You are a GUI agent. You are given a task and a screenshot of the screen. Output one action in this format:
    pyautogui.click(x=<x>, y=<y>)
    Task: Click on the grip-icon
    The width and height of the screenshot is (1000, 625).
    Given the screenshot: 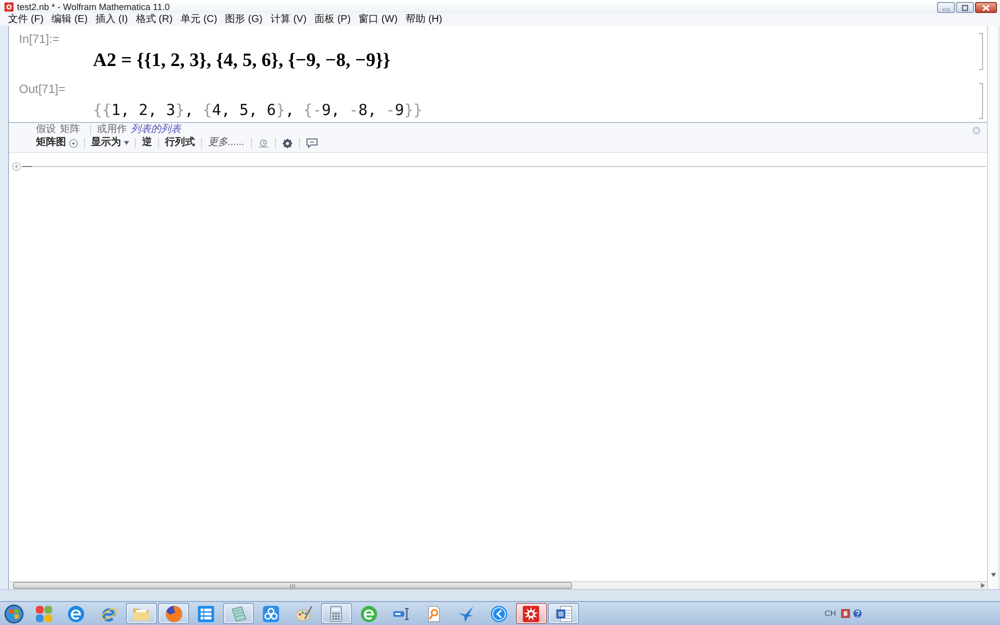 What is the action you would take?
    pyautogui.click(x=292, y=586)
    